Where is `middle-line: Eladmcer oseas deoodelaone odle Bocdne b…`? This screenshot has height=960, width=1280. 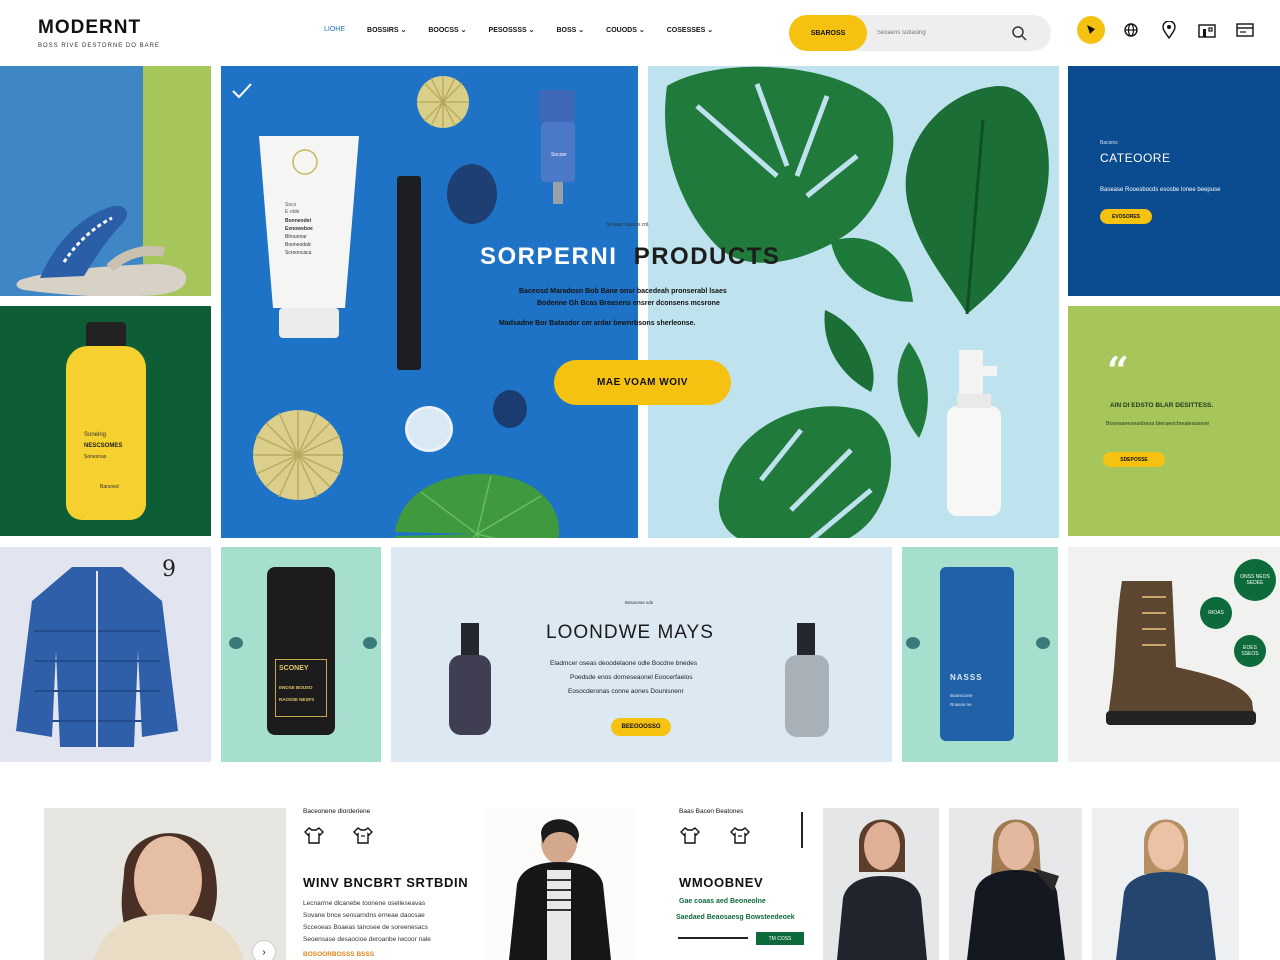 middle-line: Eladmcer oseas deoodelaone odle Bocdne b… is located at coordinates (624, 663).